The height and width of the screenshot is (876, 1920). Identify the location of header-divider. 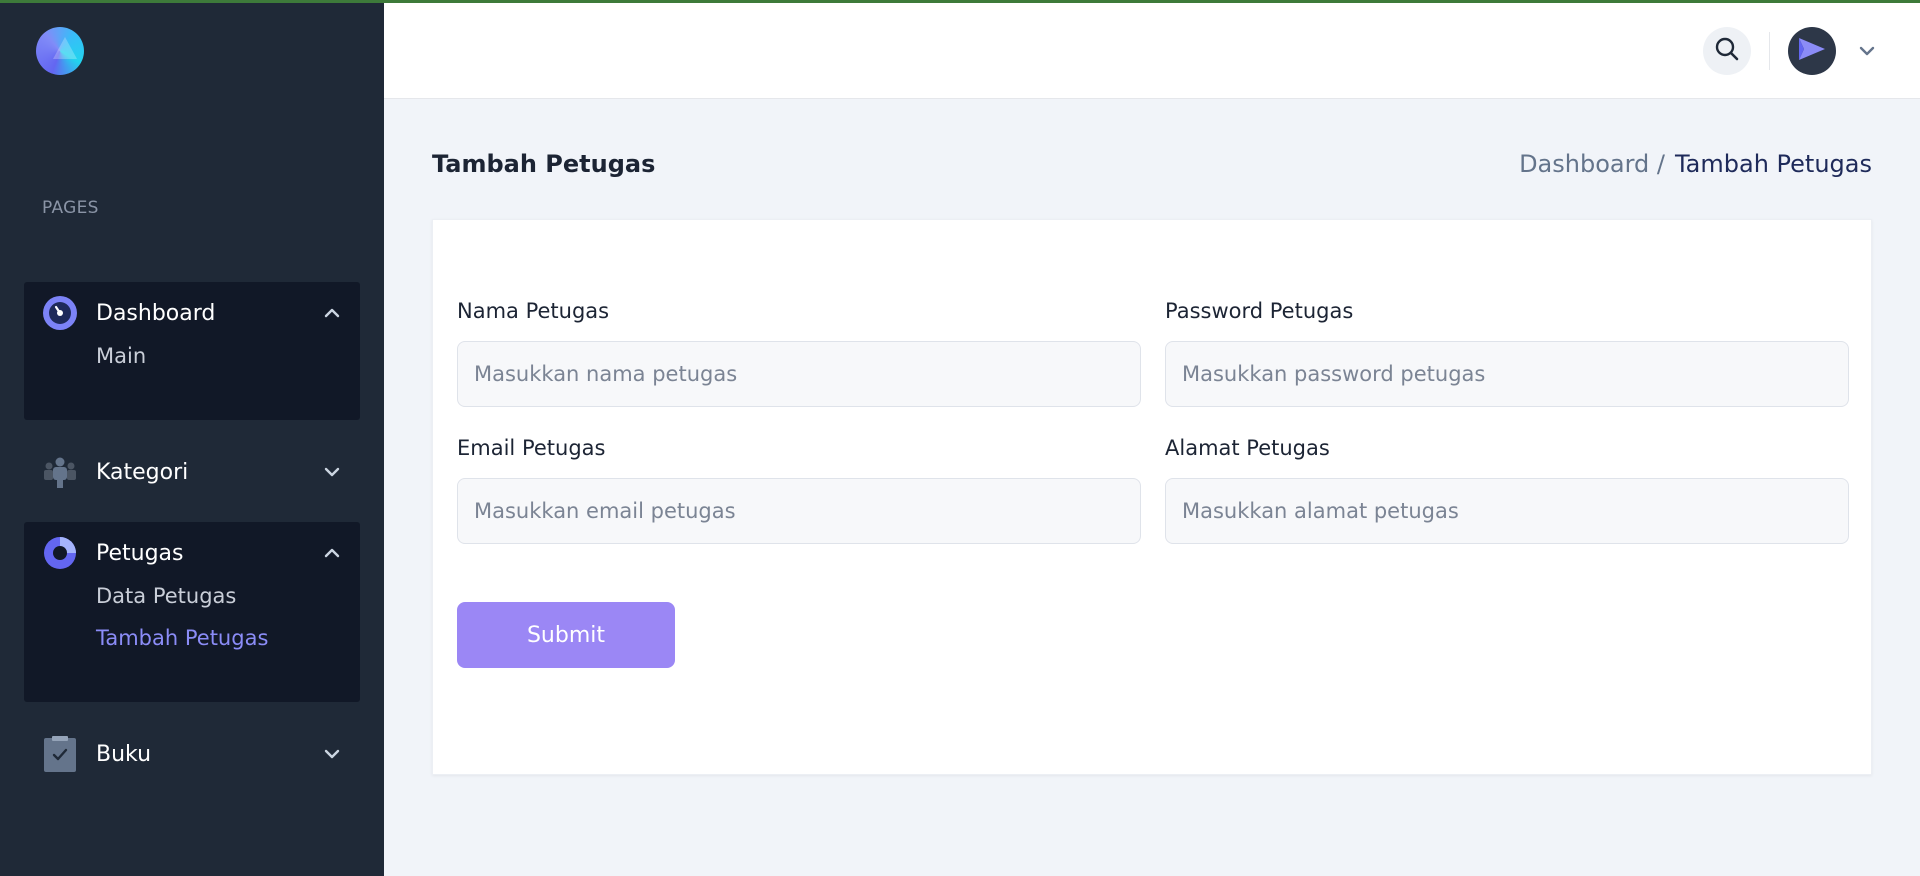
(1769, 51).